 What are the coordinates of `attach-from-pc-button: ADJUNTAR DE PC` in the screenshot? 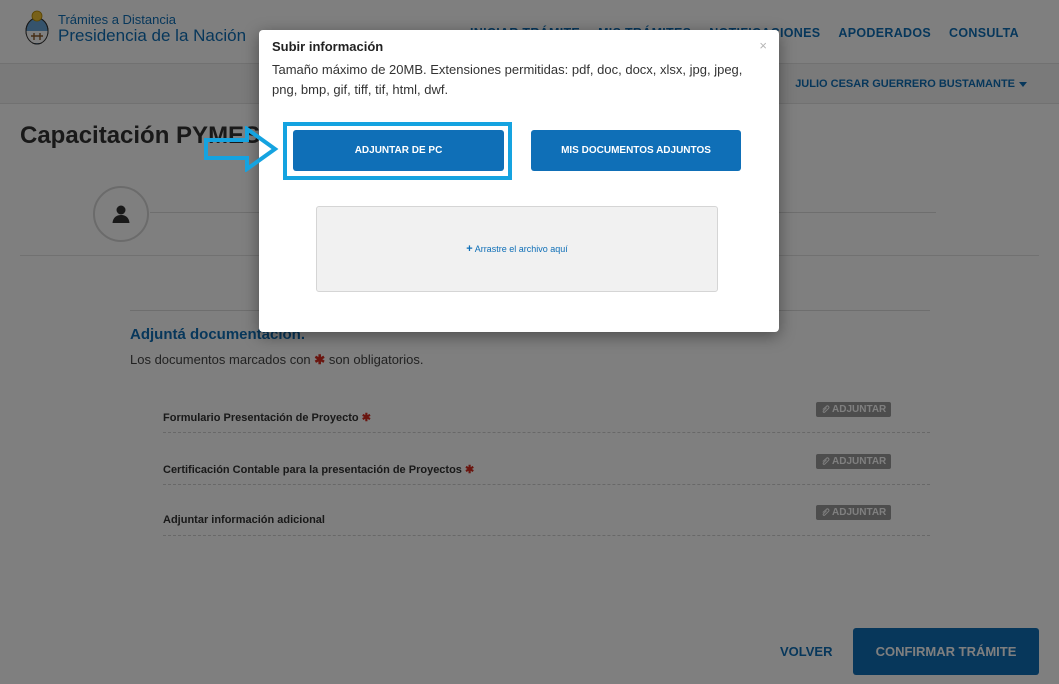 It's located at (398, 150).